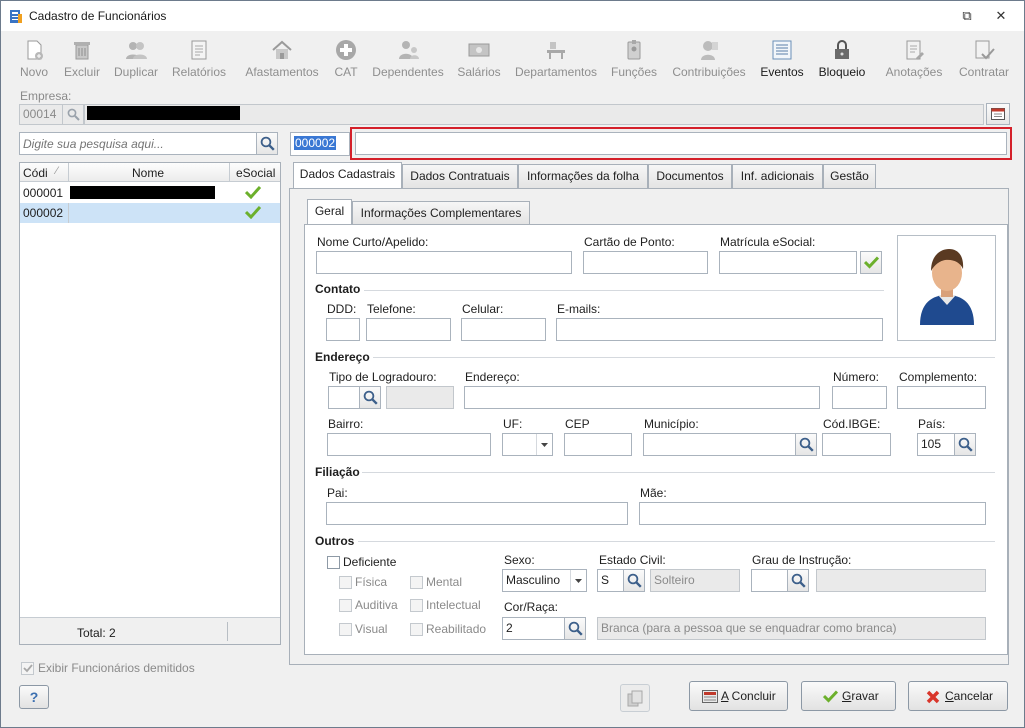  Describe the element at coordinates (370, 397) in the screenshot. I see `tipo-logradouro-search-button` at that location.